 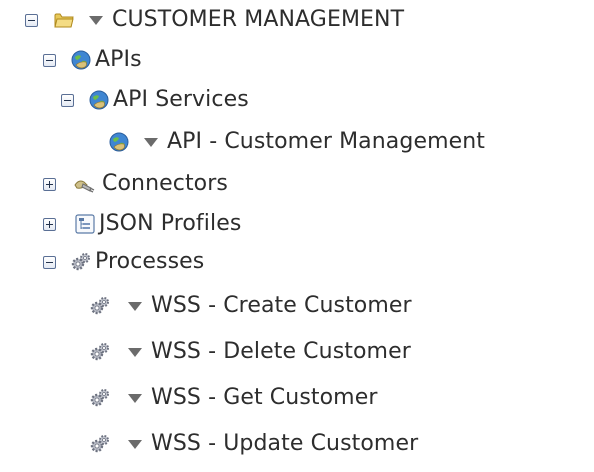 What do you see at coordinates (264, 397) in the screenshot?
I see `tree-item-label: WSS - Get Customer` at bounding box center [264, 397].